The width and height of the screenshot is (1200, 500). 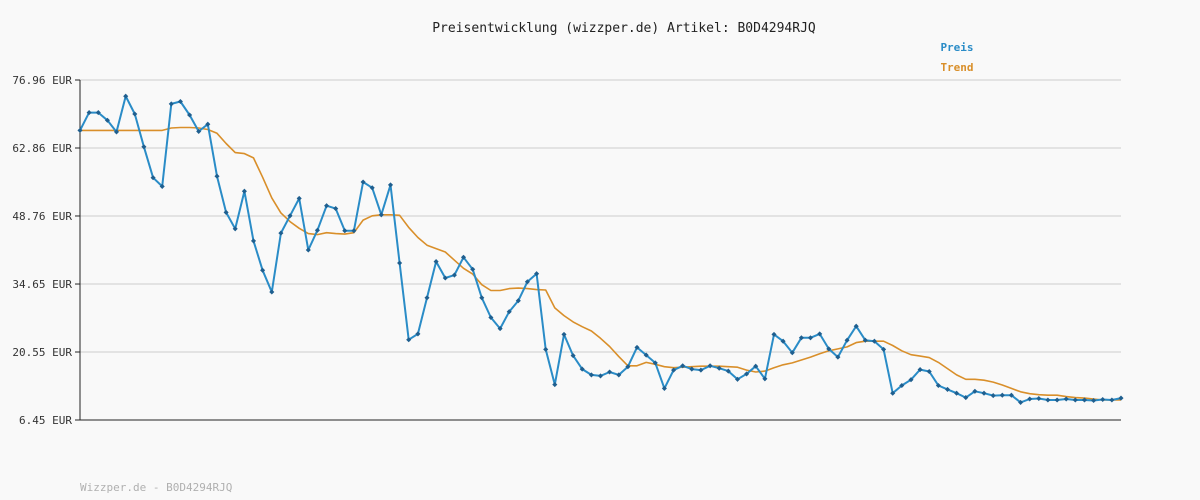 I want to click on y-tick-label: 76.96 EUR, so click(x=42, y=80).